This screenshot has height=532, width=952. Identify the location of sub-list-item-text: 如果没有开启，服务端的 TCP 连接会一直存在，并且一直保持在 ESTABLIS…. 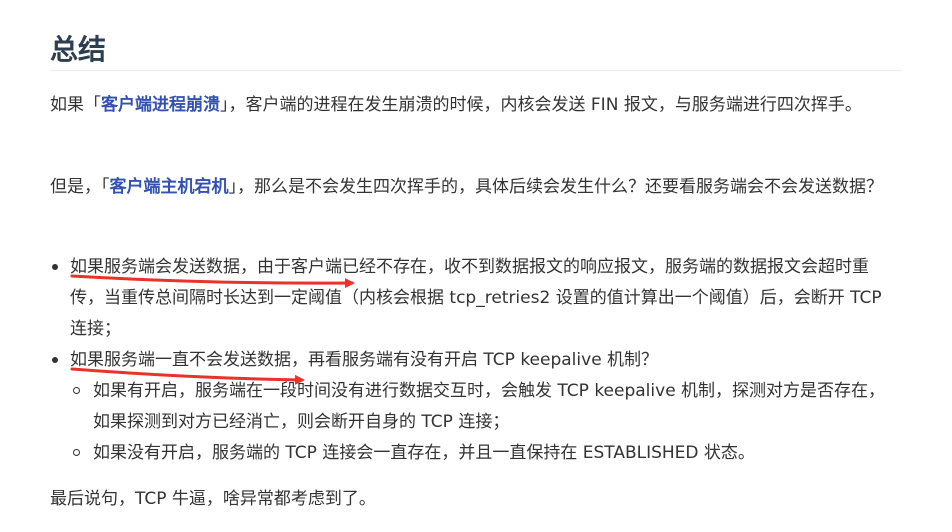
(424, 453).